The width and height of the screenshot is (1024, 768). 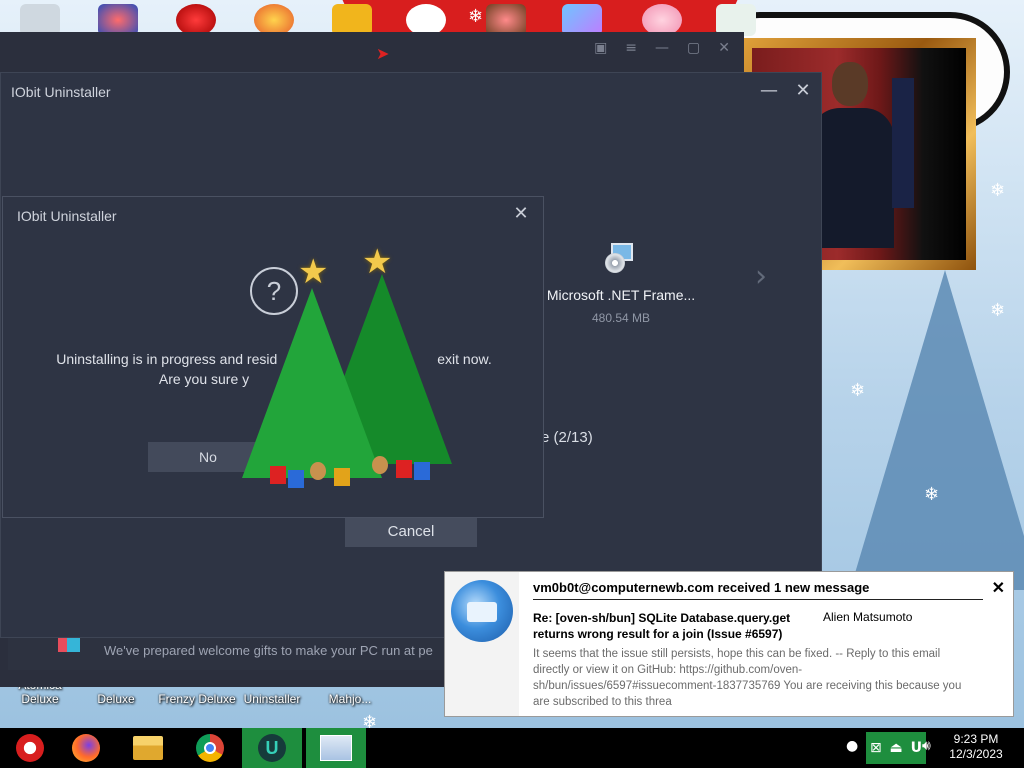 What do you see at coordinates (521, 213) in the screenshot?
I see `dialog-close-icon: ✕` at bounding box center [521, 213].